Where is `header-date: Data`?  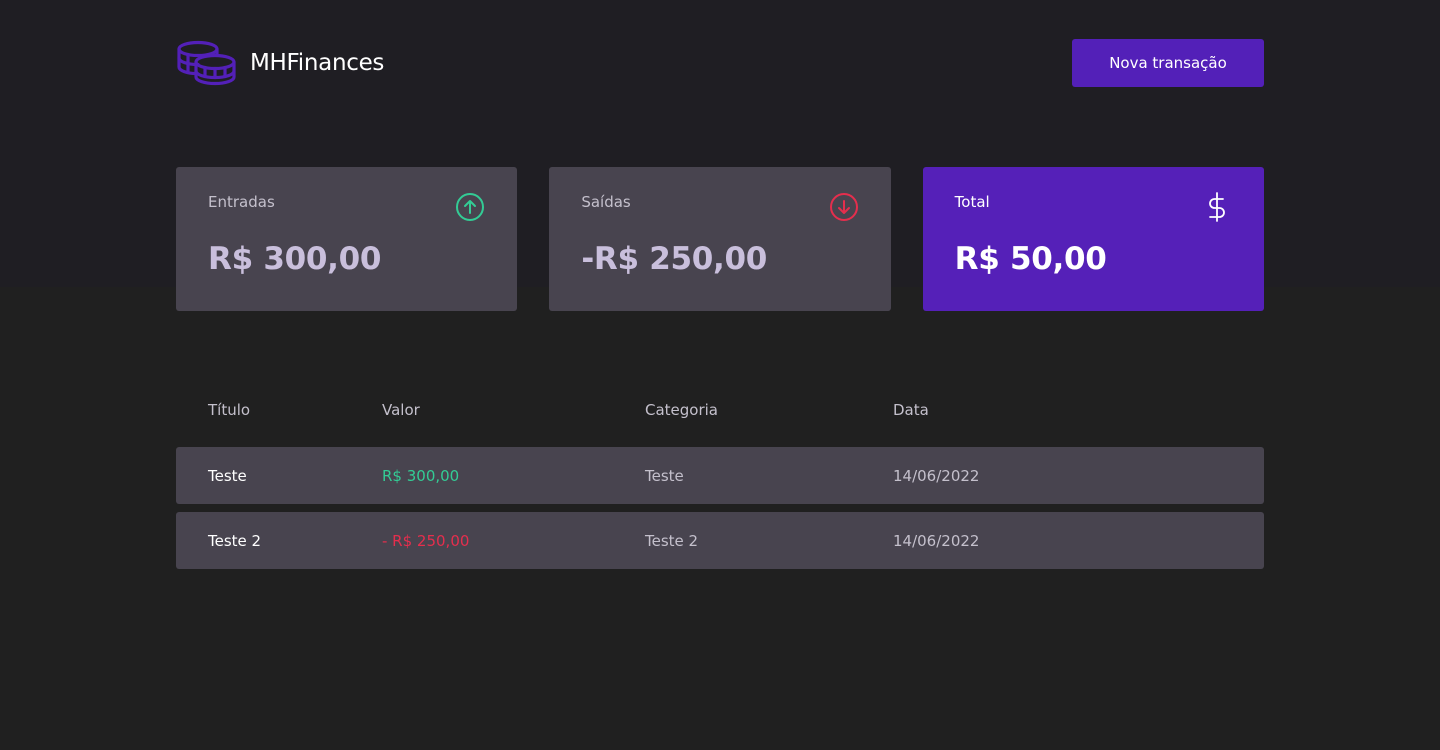
header-date: Data is located at coordinates (911, 410).